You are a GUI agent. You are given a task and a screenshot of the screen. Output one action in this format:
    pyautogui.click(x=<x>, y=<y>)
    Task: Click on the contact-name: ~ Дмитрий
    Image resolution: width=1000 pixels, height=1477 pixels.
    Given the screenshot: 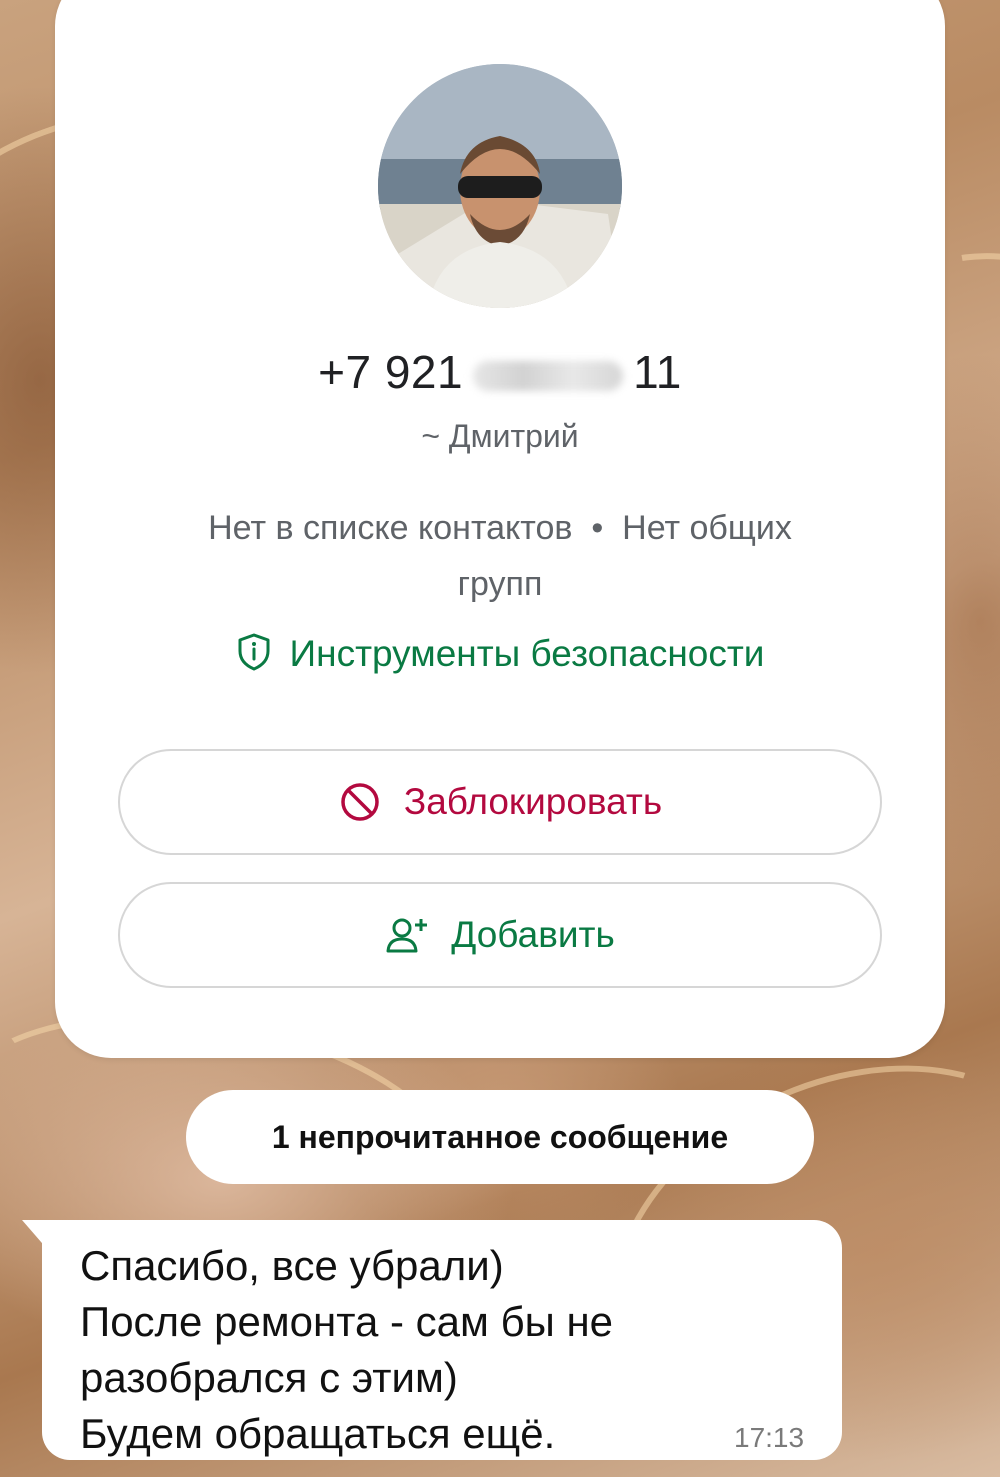 What is the action you would take?
    pyautogui.click(x=500, y=436)
    